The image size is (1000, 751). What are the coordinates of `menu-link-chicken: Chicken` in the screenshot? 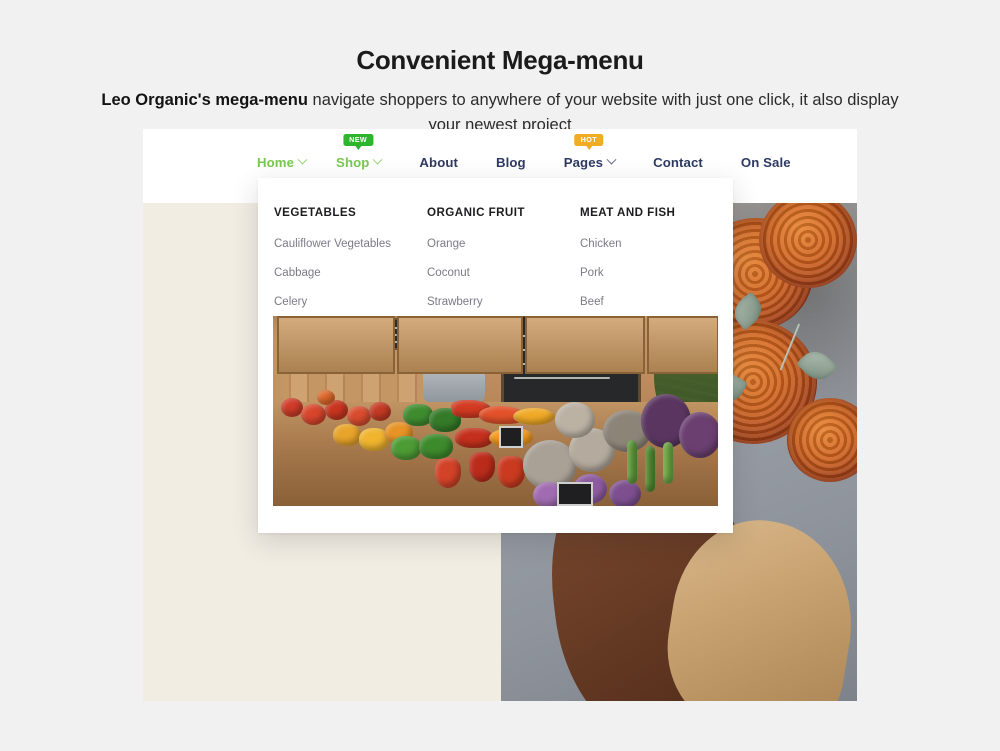 It's located at (656, 244).